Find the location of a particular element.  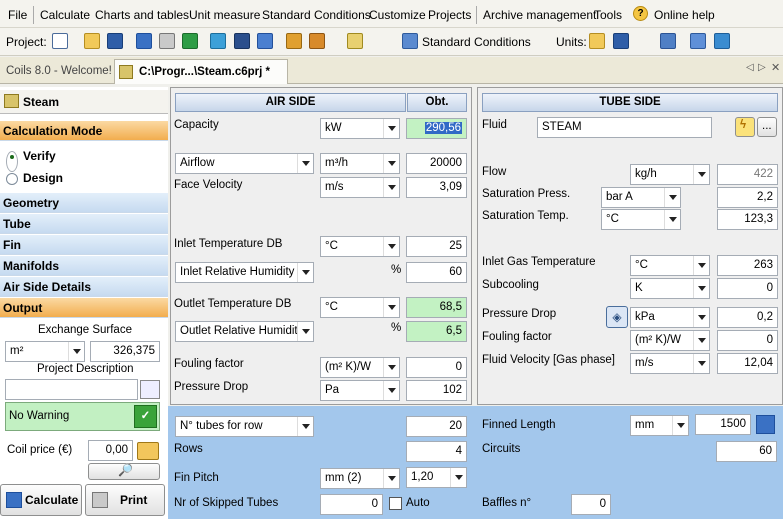

search-button: 🔎 is located at coordinates (124, 471).